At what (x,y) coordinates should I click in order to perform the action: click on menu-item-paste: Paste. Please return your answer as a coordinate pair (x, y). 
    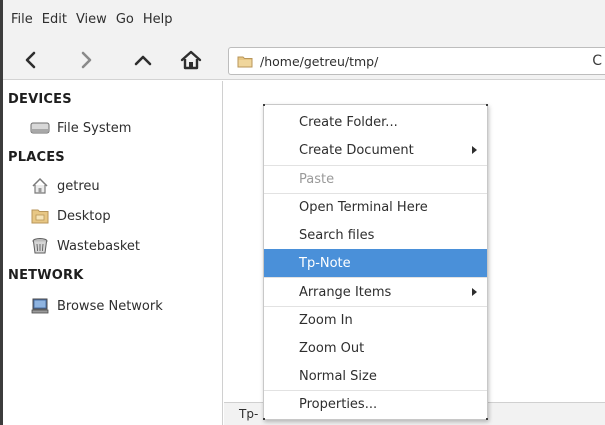
    Looking at the image, I should click on (375, 179).